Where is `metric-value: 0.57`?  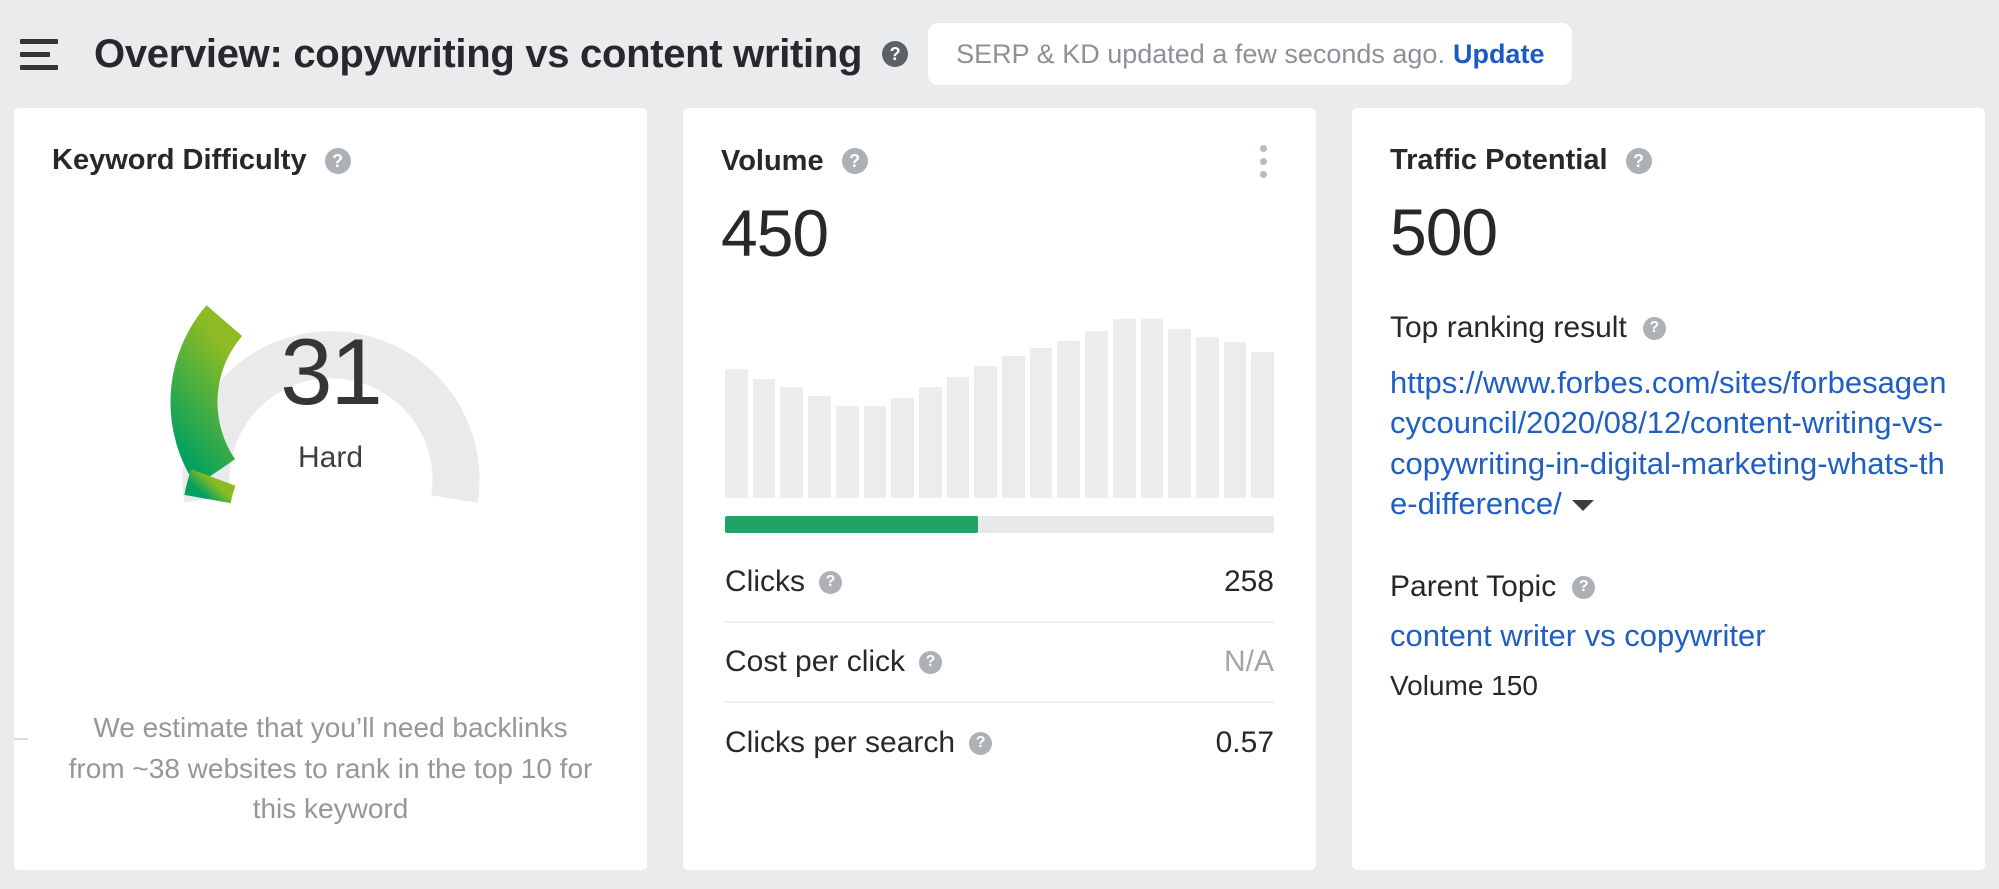
metric-value: 0.57 is located at coordinates (1244, 742).